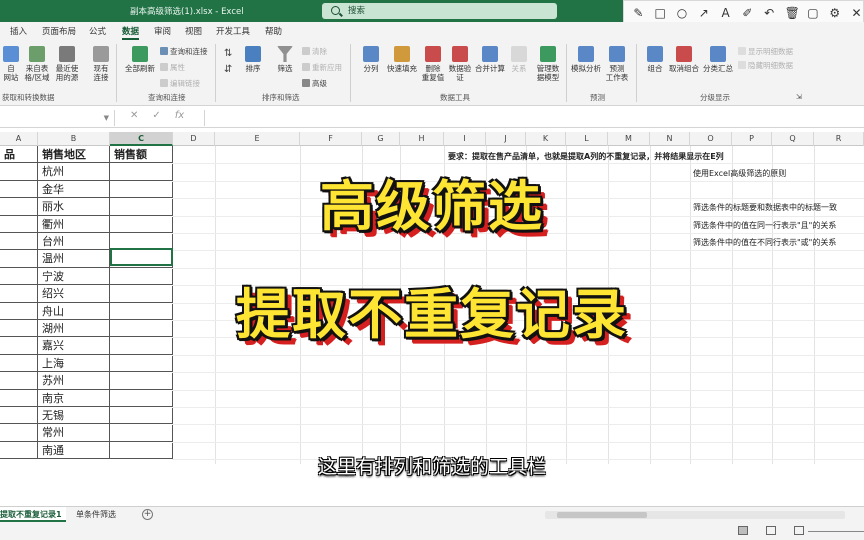  What do you see at coordinates (638, 13) in the screenshot?
I see `pen-icon: ✎` at bounding box center [638, 13].